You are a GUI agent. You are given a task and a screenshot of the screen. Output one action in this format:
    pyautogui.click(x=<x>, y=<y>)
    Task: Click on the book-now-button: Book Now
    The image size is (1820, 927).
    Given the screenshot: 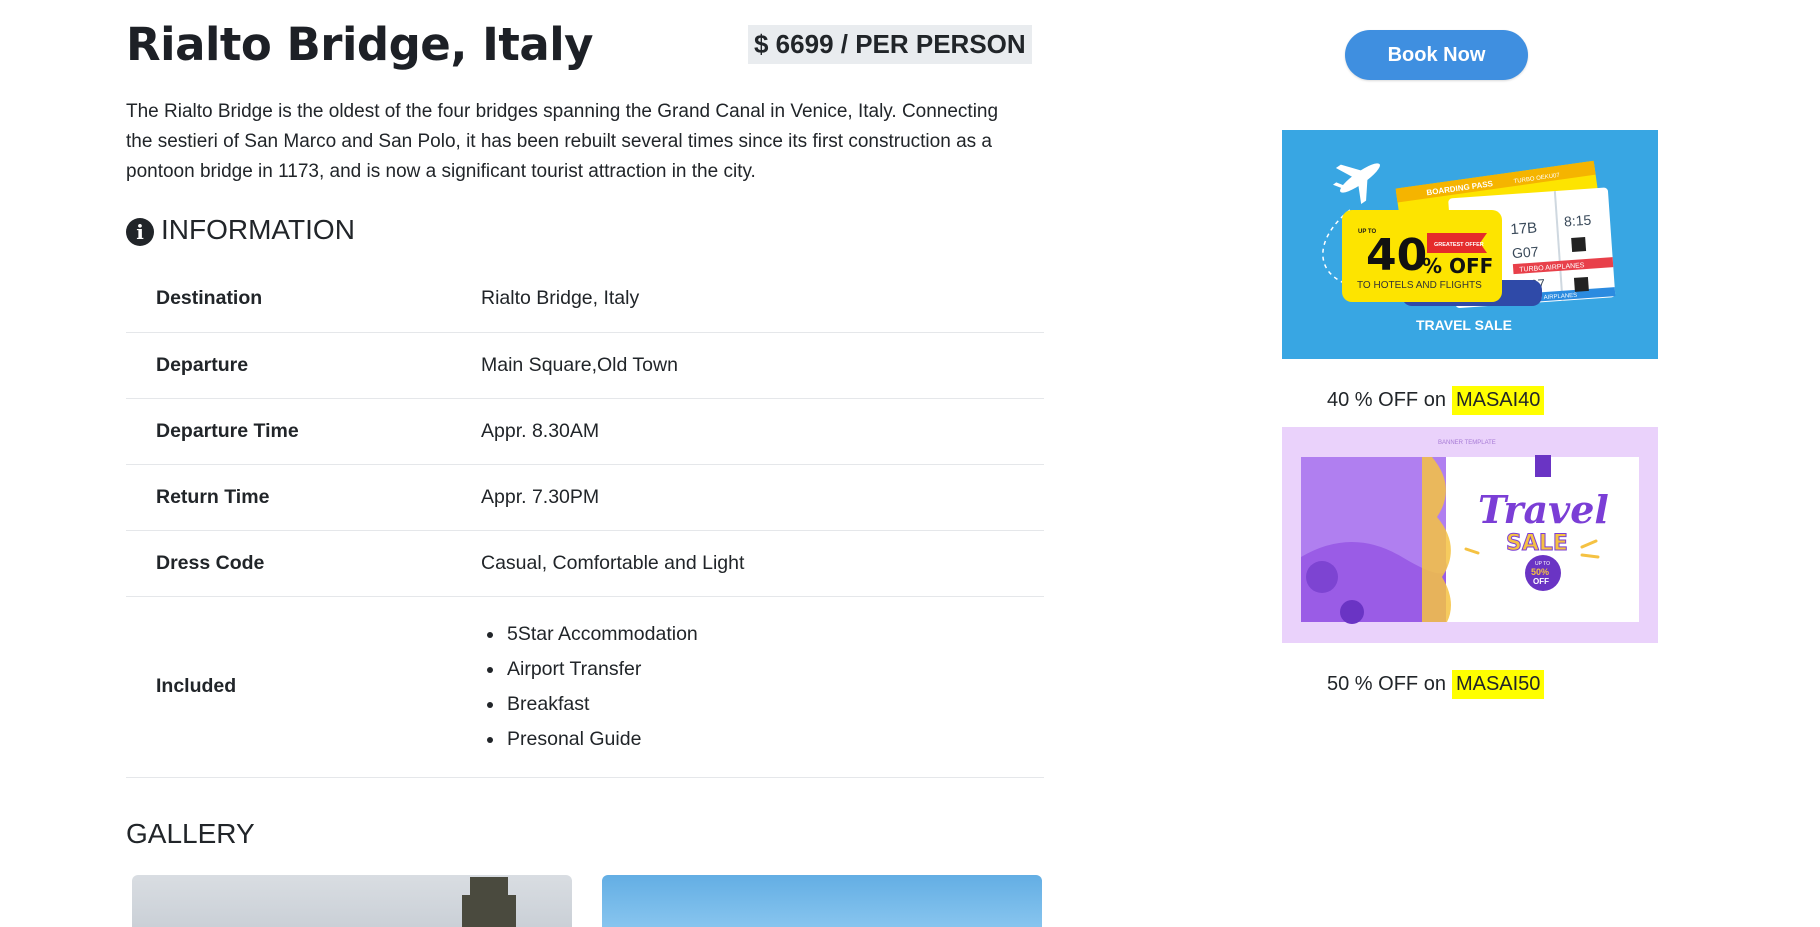 What is the action you would take?
    pyautogui.click(x=1436, y=55)
    